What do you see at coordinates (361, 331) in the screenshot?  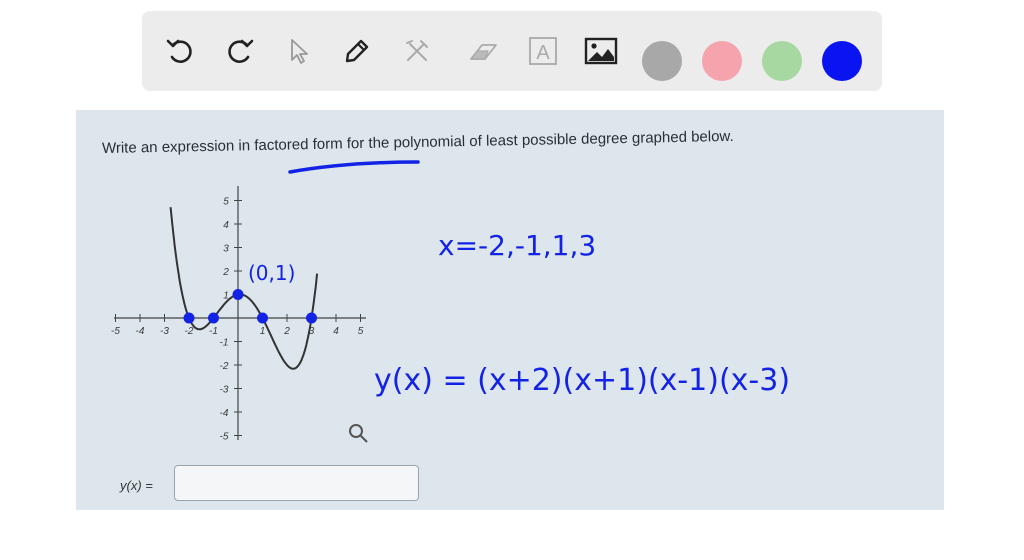 I see `x-tick-label: 5` at bounding box center [361, 331].